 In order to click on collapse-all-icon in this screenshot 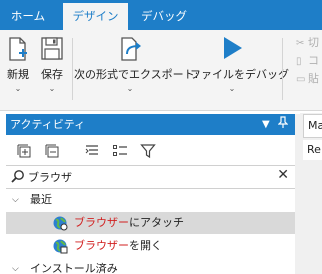, I will do `click(52, 151)`.